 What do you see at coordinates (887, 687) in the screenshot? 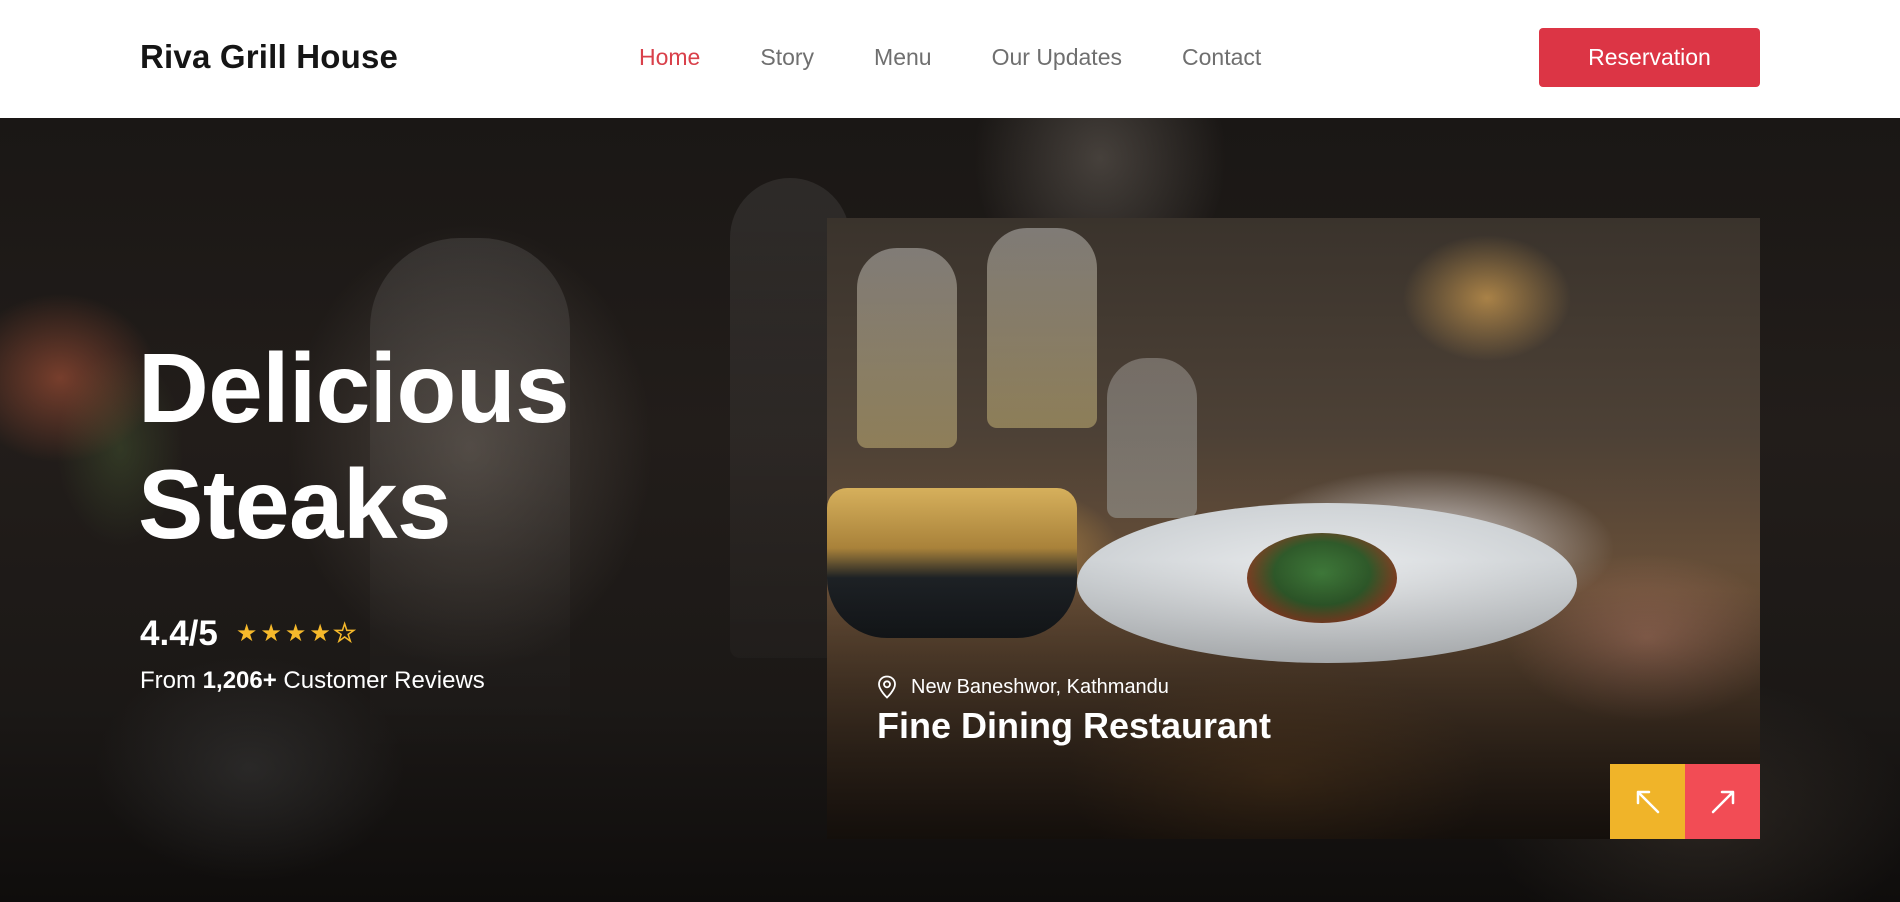
I see `map-pin-icon` at bounding box center [887, 687].